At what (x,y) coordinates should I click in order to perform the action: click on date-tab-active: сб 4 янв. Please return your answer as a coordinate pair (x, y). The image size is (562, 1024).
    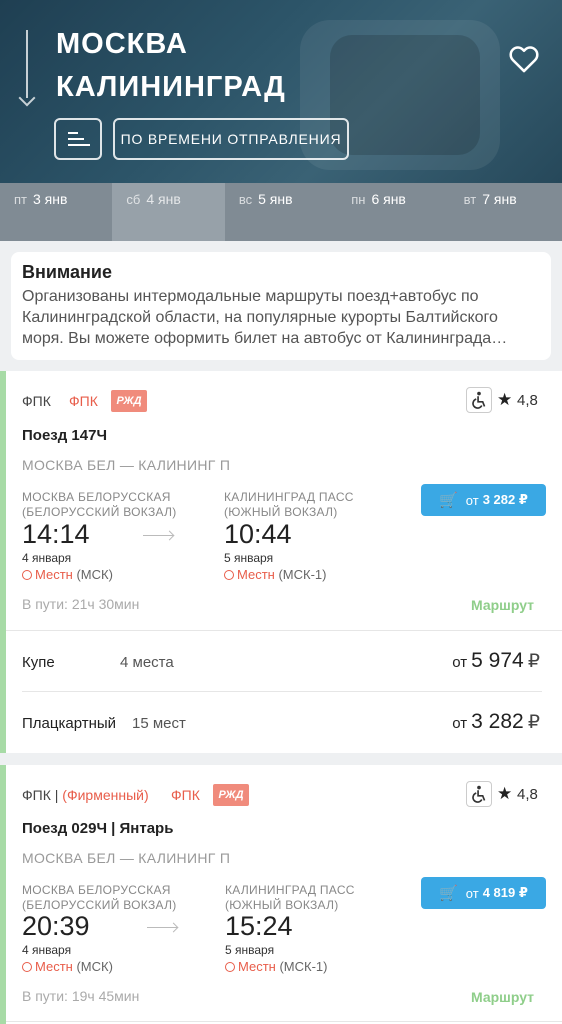
    Looking at the image, I should click on (168, 212).